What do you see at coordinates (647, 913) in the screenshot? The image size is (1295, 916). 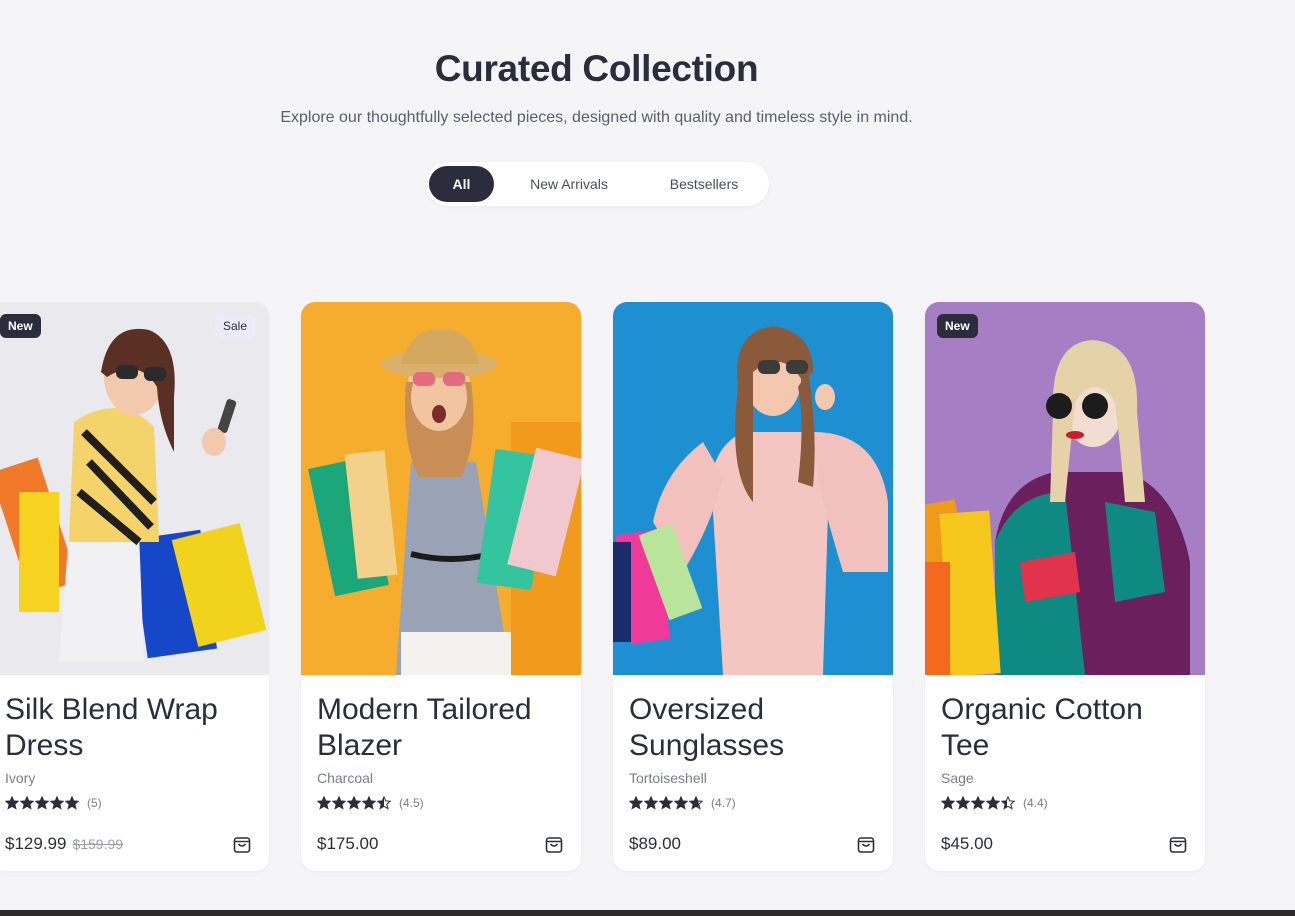 I see `footer-edge` at bounding box center [647, 913].